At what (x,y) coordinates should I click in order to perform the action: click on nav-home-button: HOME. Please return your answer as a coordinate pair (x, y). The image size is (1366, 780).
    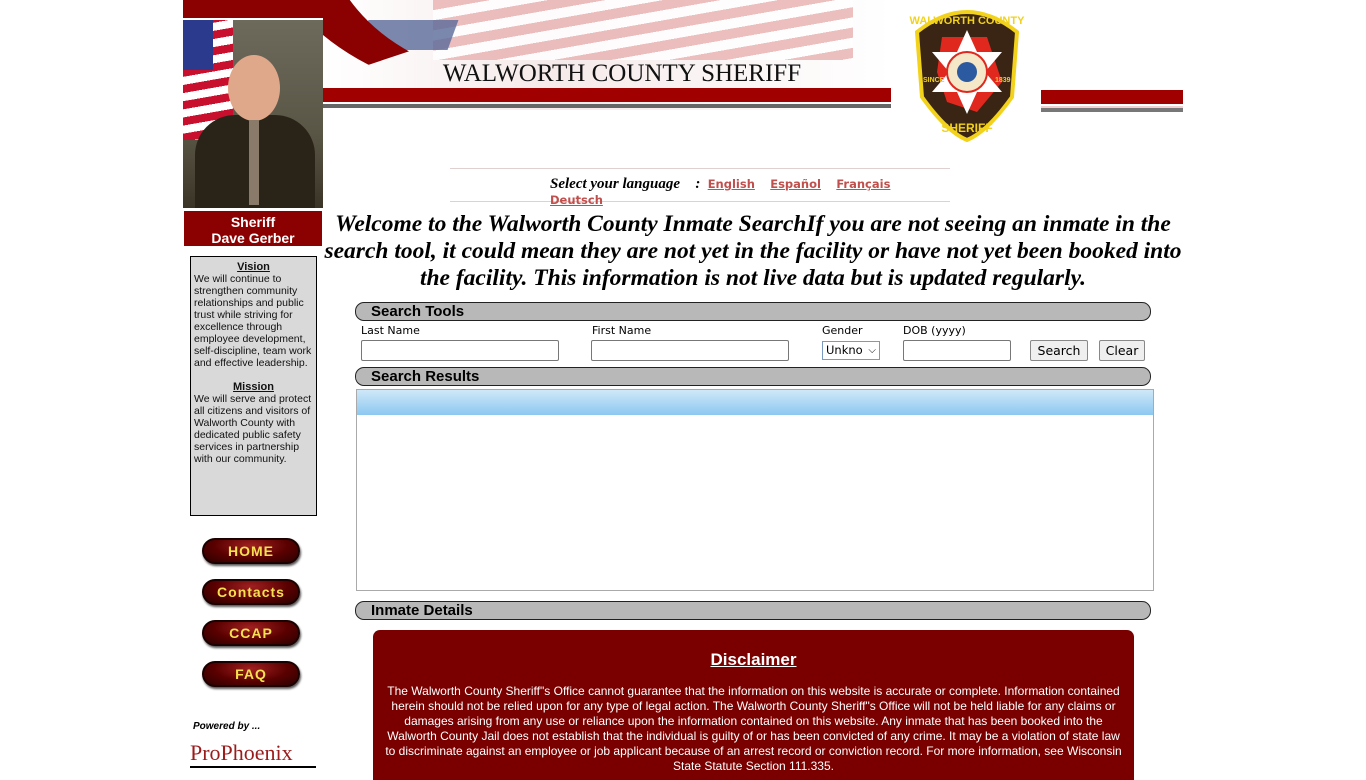
    Looking at the image, I should click on (251, 551).